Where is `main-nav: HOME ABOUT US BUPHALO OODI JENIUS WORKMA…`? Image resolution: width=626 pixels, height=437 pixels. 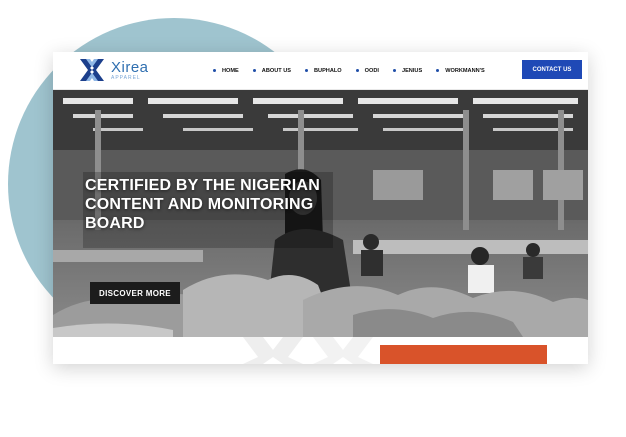 main-nav: HOME ABOUT US BUPHALO OODI JENIUS WORKMA… is located at coordinates (356, 70).